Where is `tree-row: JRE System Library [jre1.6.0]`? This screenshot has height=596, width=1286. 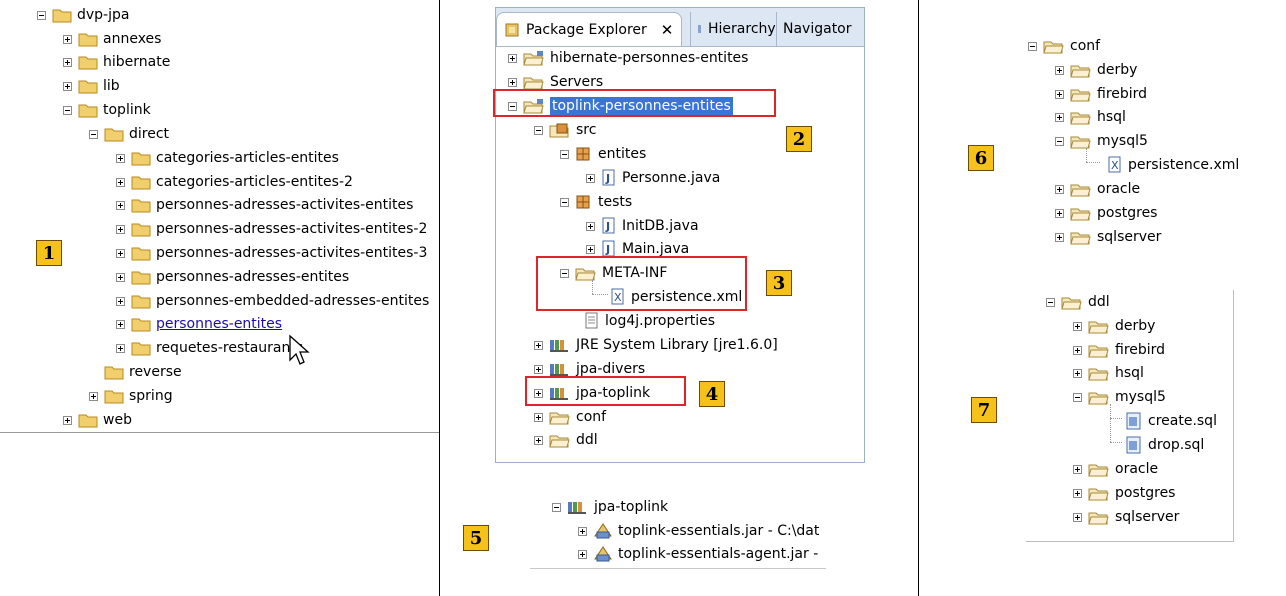 tree-row: JRE System Library [jre1.6.0] is located at coordinates (656, 345).